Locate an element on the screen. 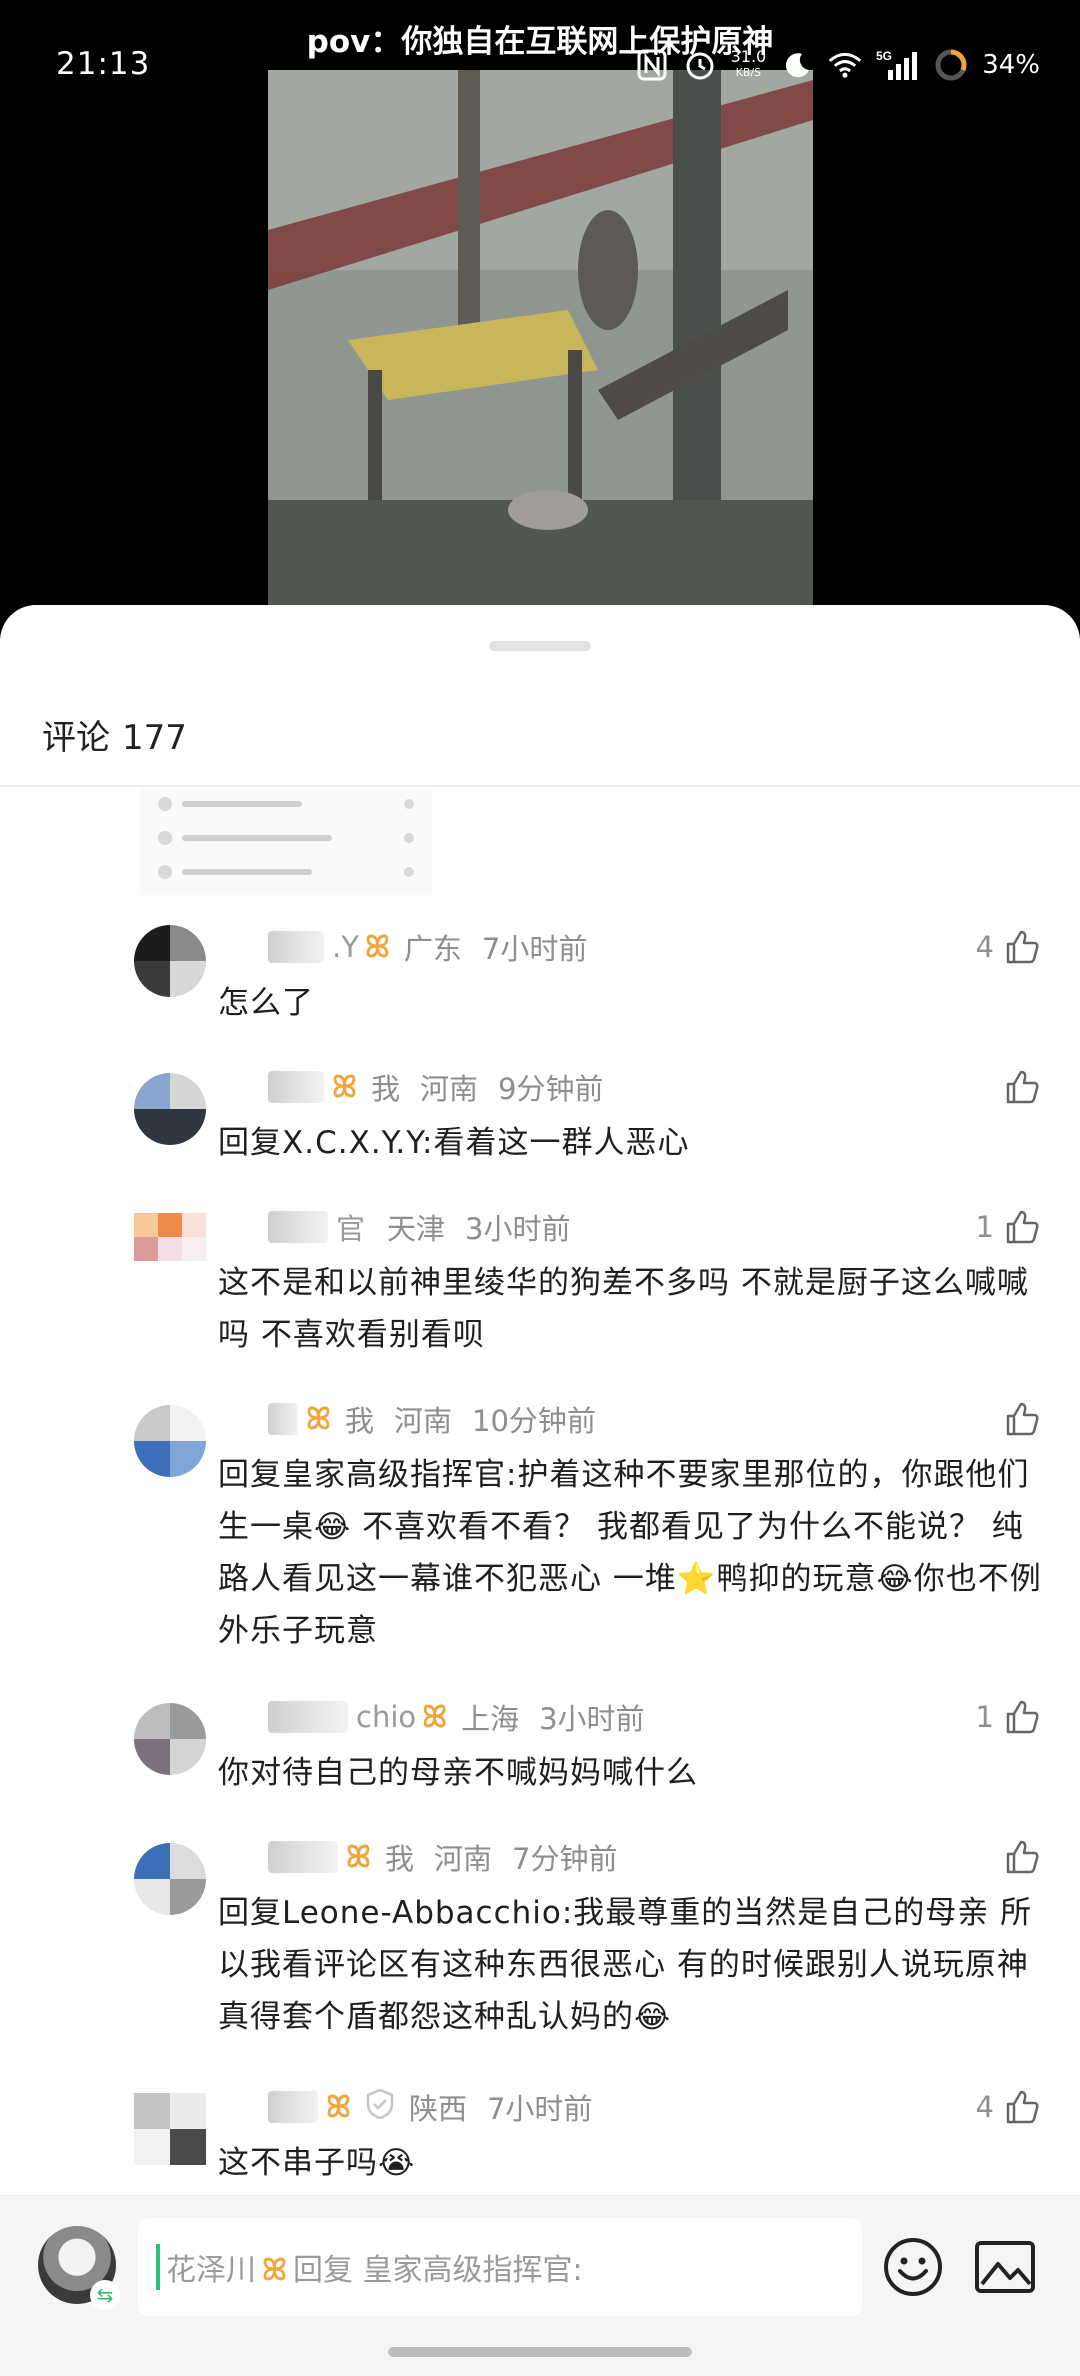 Image resolution: width=1080 pixels, height=2376 pixels. comment-location: 陕西 is located at coordinates (437, 2109).